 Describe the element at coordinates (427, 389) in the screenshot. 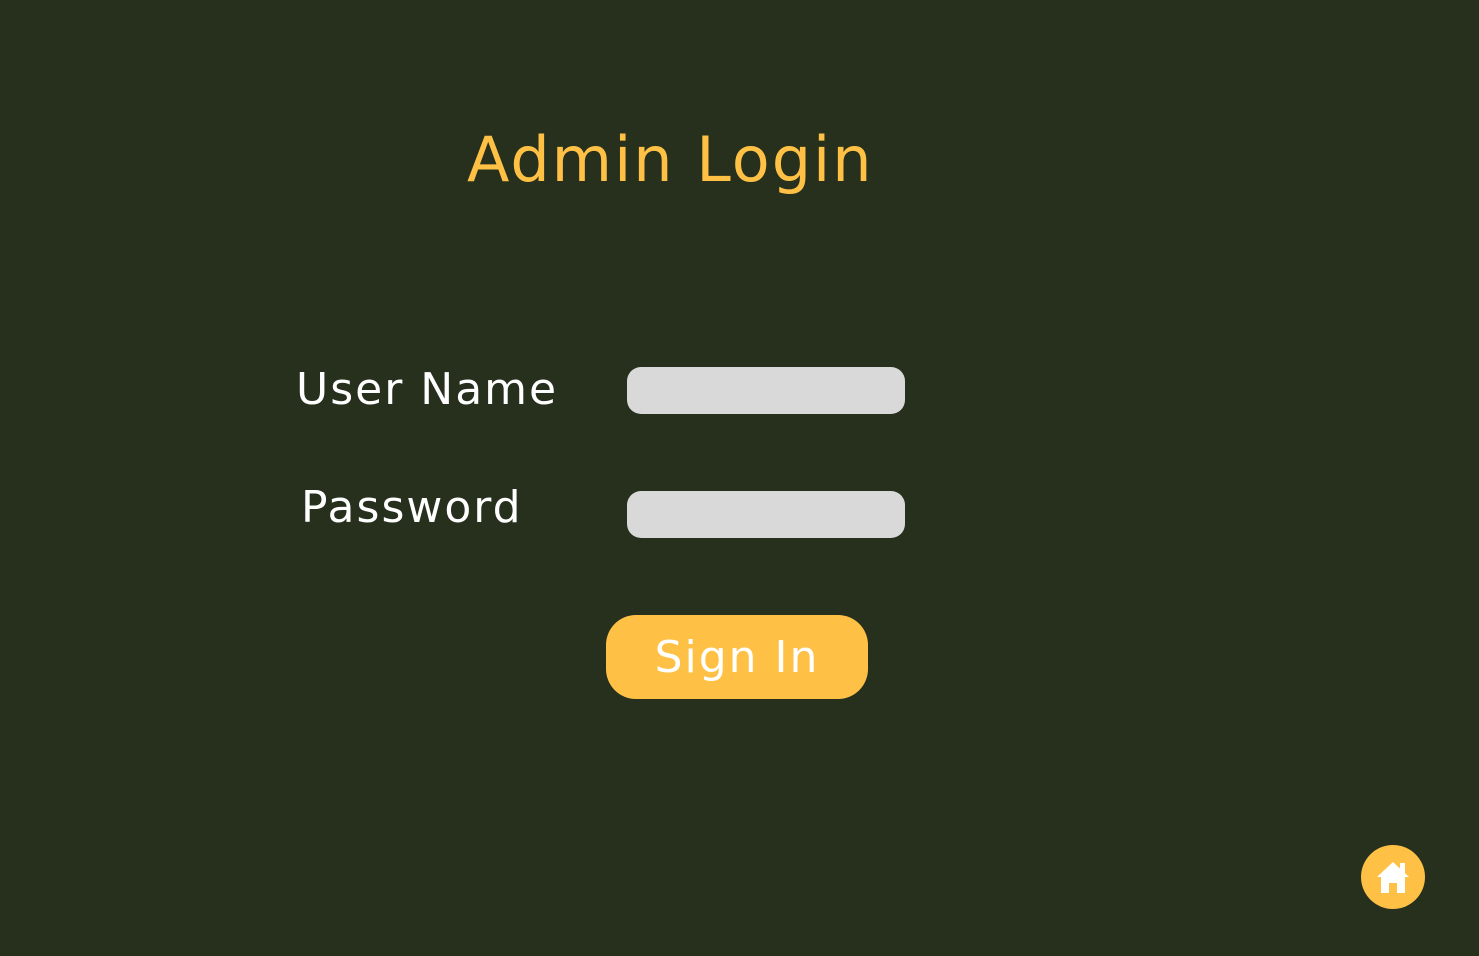

I see `username-label: User Name` at that location.